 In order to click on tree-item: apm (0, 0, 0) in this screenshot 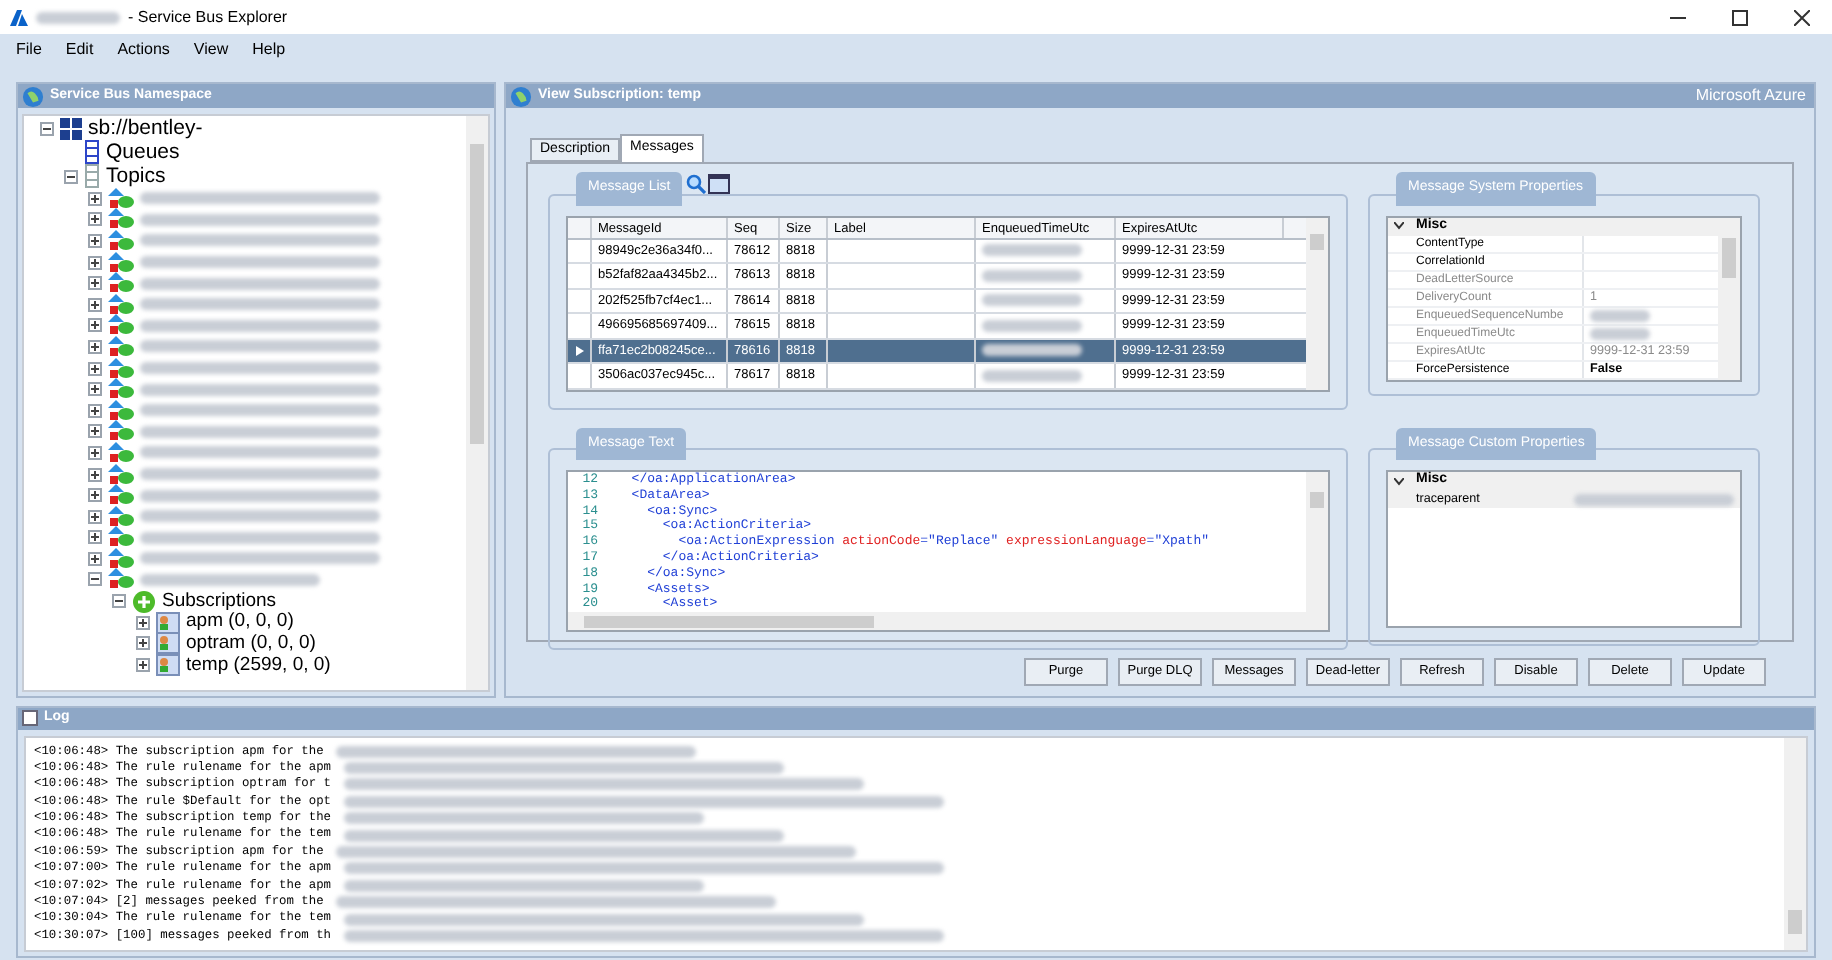, I will do `click(240, 622)`.